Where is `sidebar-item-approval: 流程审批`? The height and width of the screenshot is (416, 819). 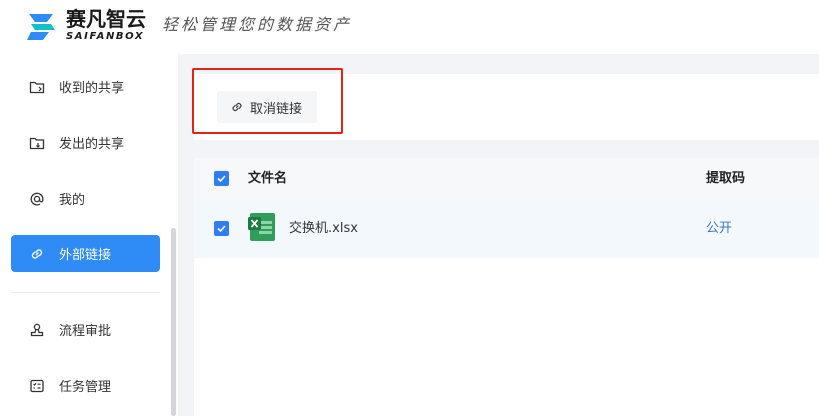 sidebar-item-approval: 流程审批 is located at coordinates (85, 329).